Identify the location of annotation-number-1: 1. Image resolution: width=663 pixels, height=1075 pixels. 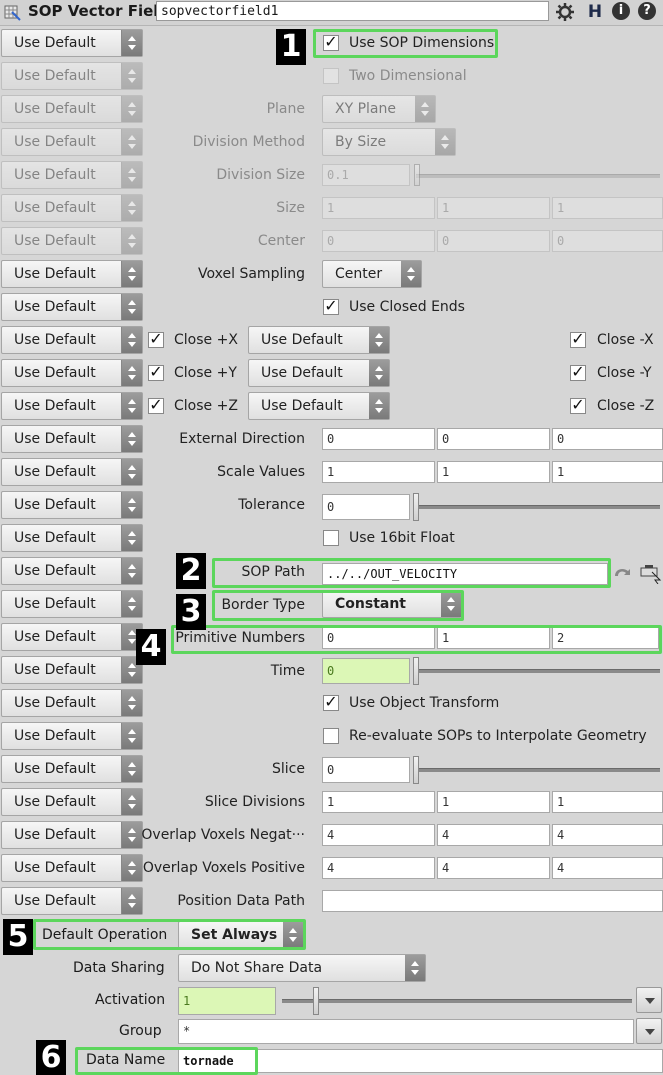
(291, 47).